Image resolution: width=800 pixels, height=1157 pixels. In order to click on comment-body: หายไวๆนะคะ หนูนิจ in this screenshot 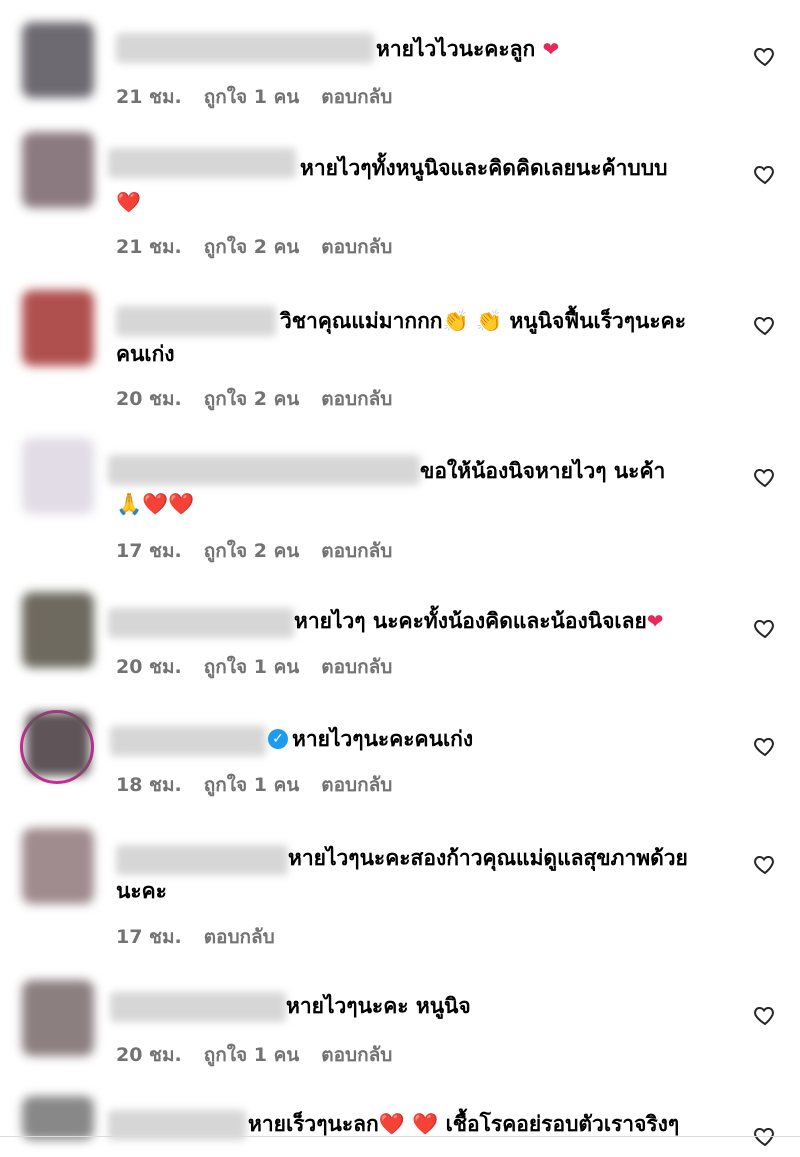, I will do `click(378, 1006)`.